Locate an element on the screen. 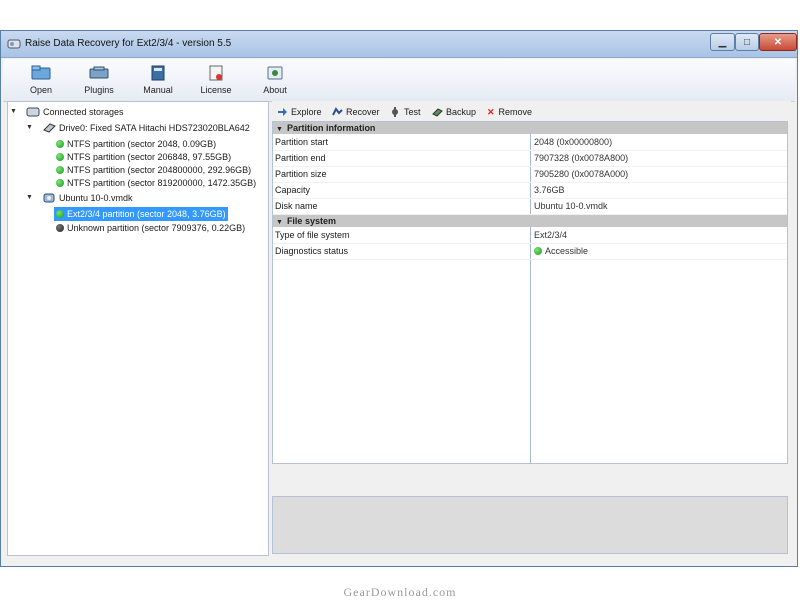 This screenshot has width=800, height=600. property-row: Disk name Ubuntu 10-0.vmdk is located at coordinates (530, 206).